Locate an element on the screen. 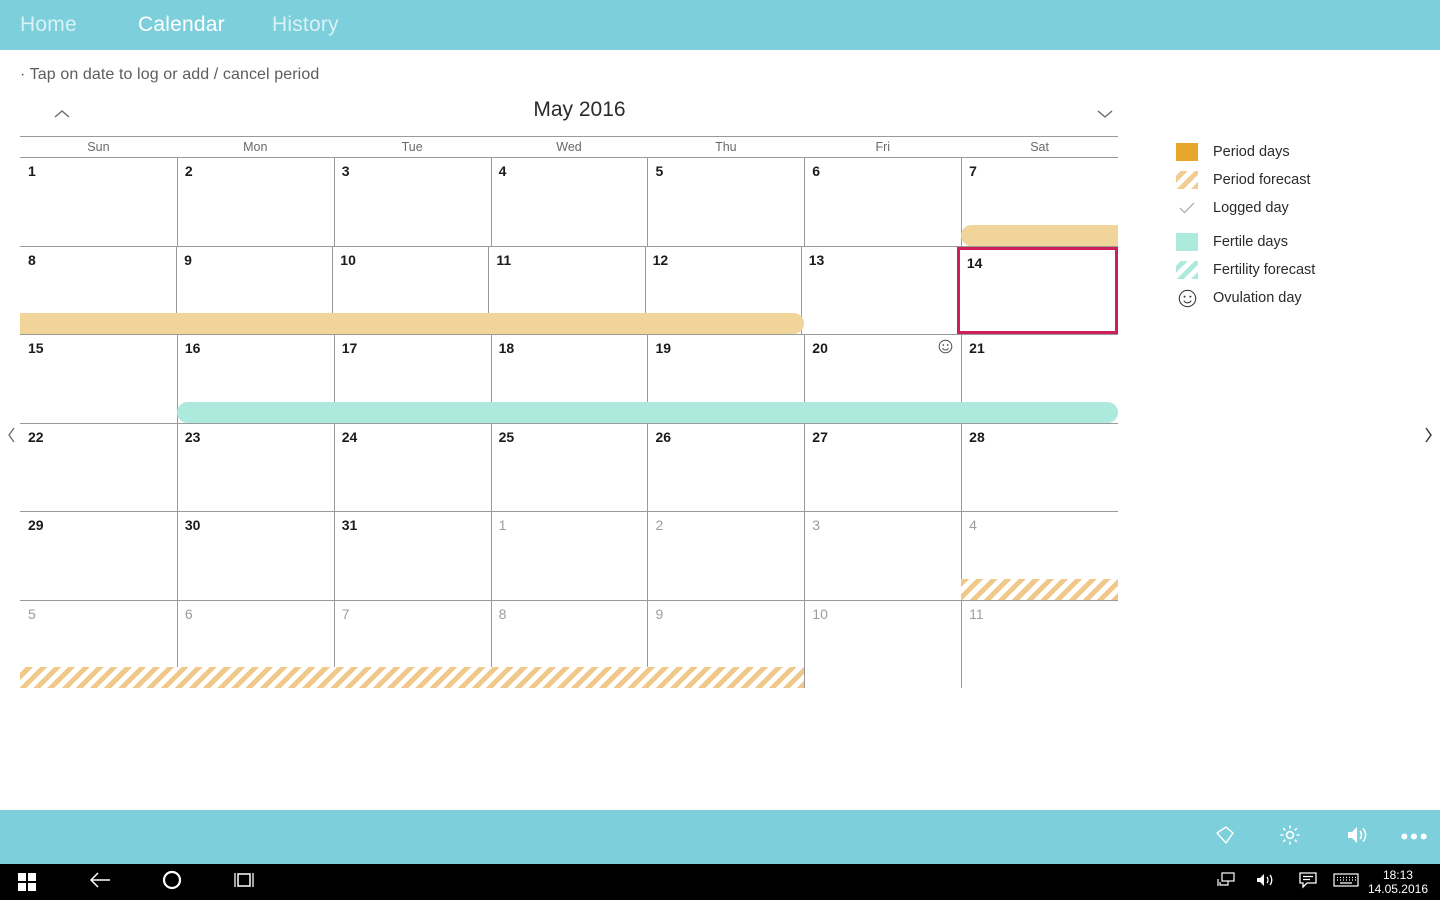  calendar-day-cell: 27 is located at coordinates (882, 467).